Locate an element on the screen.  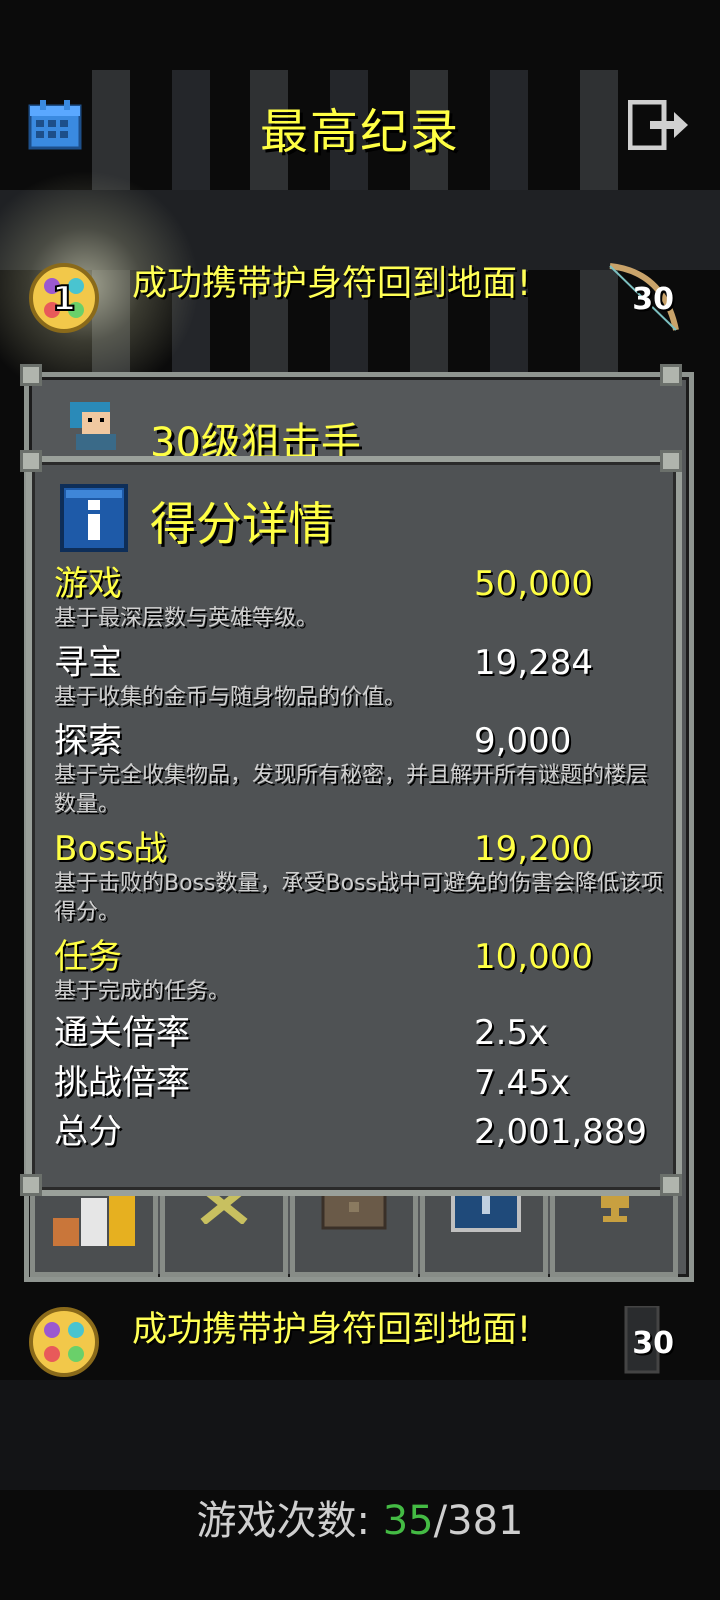
amulet-medal-icon is located at coordinates (64, 1342).